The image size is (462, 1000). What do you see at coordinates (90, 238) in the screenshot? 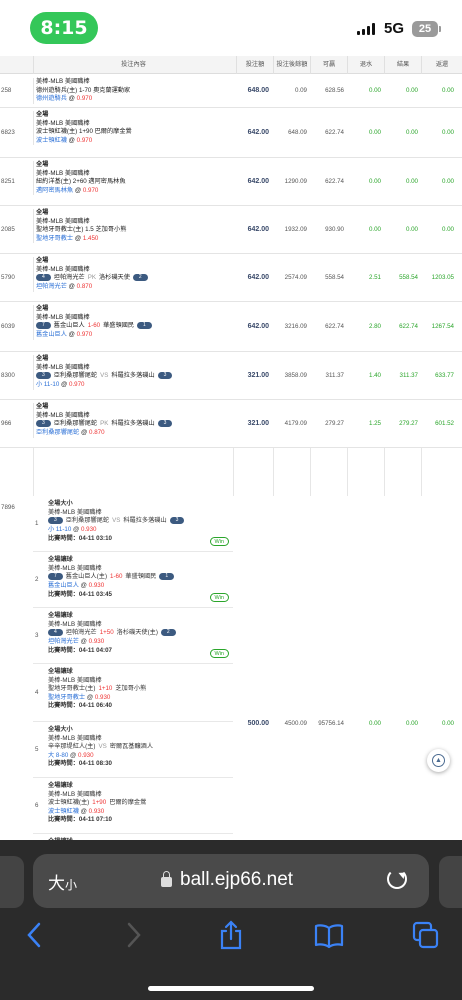
I see `odds-value: 1.450` at bounding box center [90, 238].